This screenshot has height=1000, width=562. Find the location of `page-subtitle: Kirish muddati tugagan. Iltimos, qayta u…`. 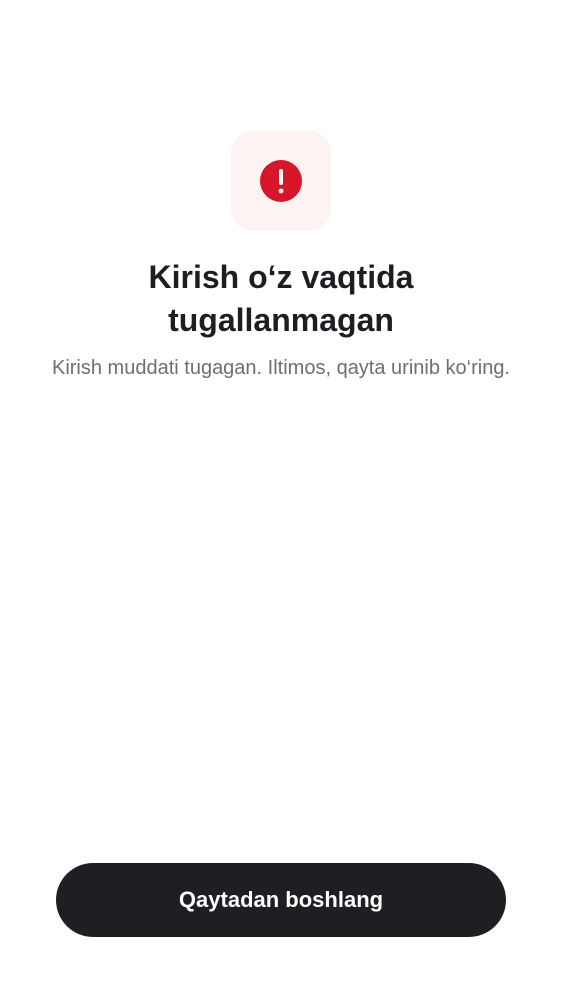

page-subtitle: Kirish muddati tugagan. Iltimos, qayta u… is located at coordinates (280, 368).